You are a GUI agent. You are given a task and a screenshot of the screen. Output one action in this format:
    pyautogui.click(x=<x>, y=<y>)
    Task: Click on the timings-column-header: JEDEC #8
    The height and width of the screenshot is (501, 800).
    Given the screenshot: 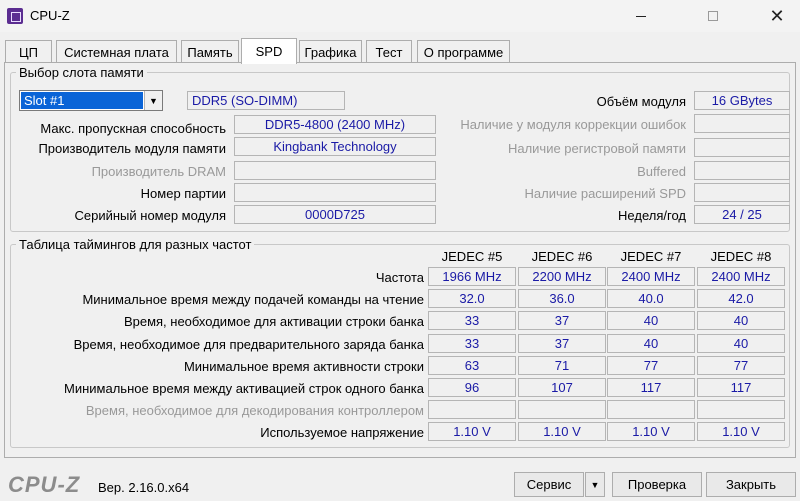 What is the action you would take?
    pyautogui.click(x=741, y=256)
    